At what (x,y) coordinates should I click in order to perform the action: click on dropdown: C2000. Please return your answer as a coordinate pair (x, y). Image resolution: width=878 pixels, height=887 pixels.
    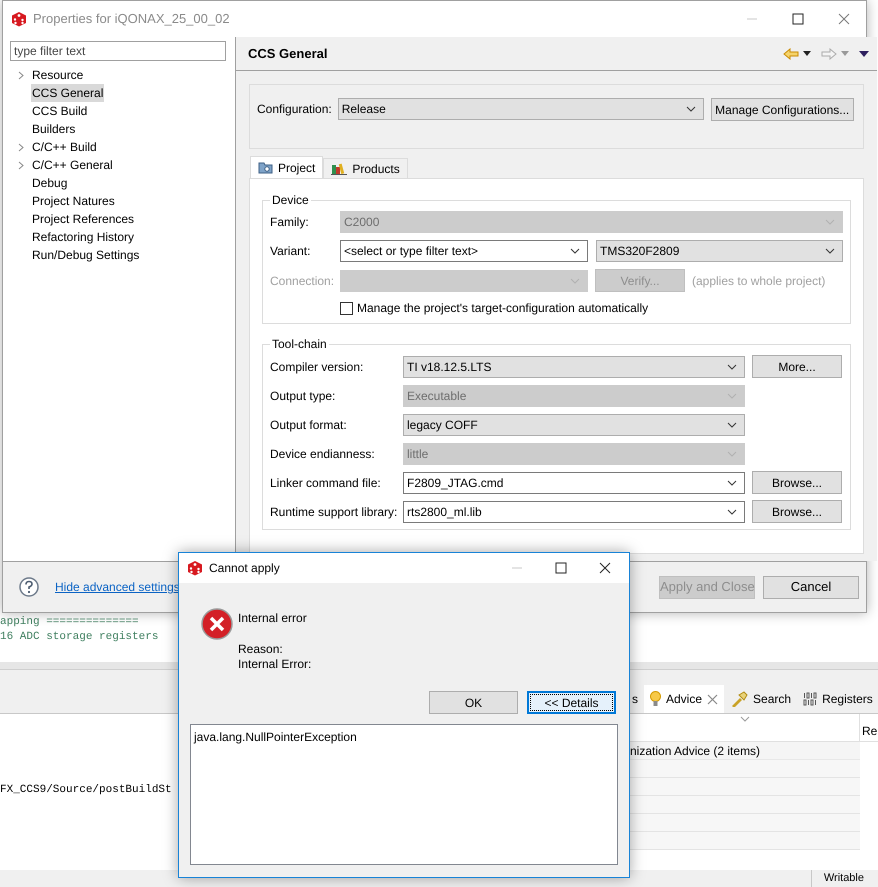
    Looking at the image, I should click on (591, 222).